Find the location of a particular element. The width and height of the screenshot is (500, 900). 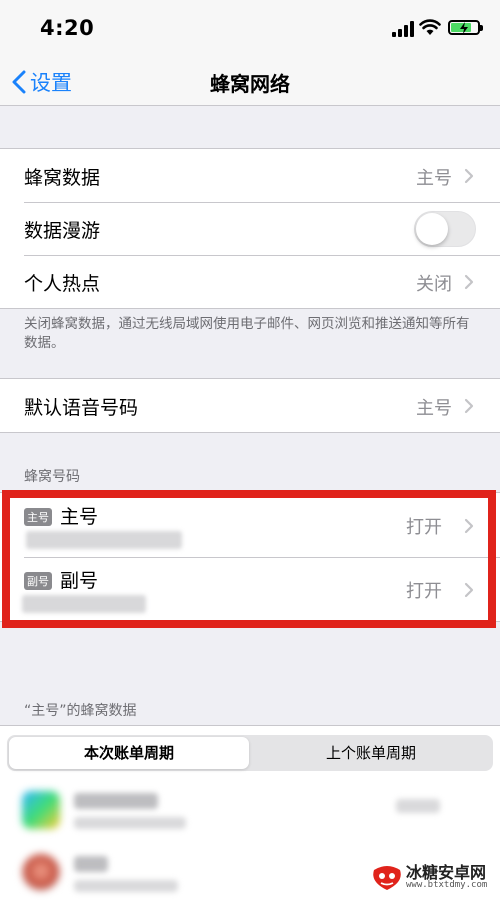

navigation-bar: 设置 蜂窝网络 is located at coordinates (250, 82).